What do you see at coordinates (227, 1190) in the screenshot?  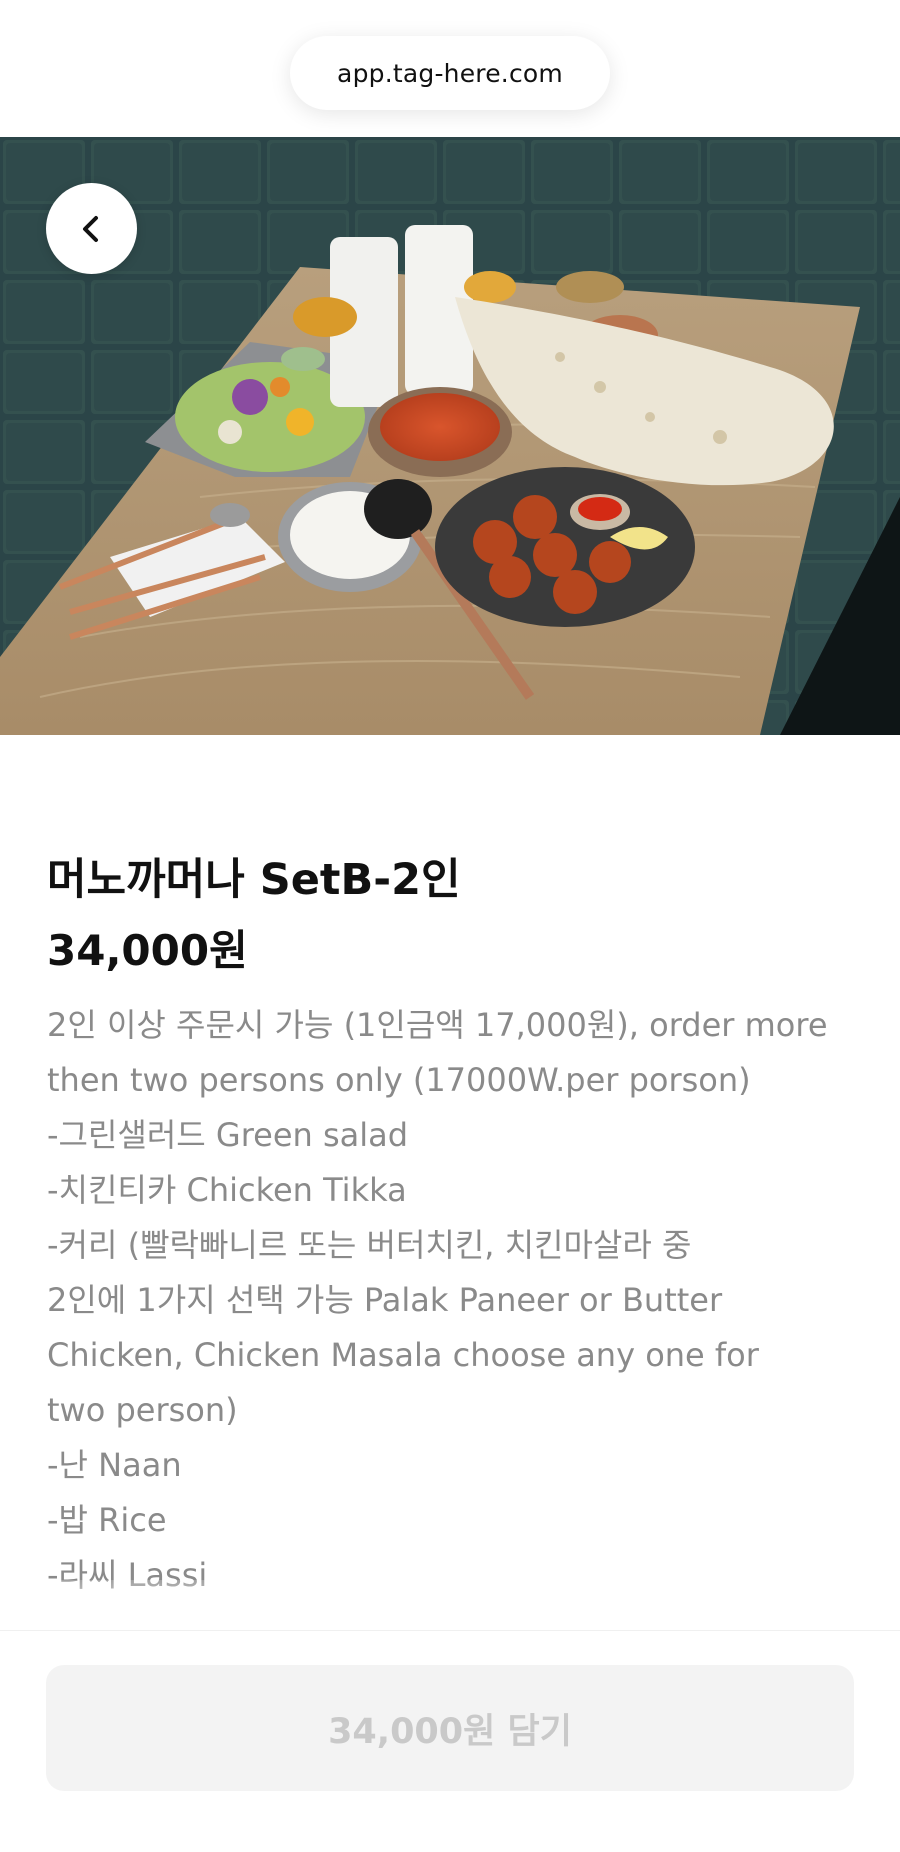 I see `description-line: -치킨티카 Chicken Tikka` at bounding box center [227, 1190].